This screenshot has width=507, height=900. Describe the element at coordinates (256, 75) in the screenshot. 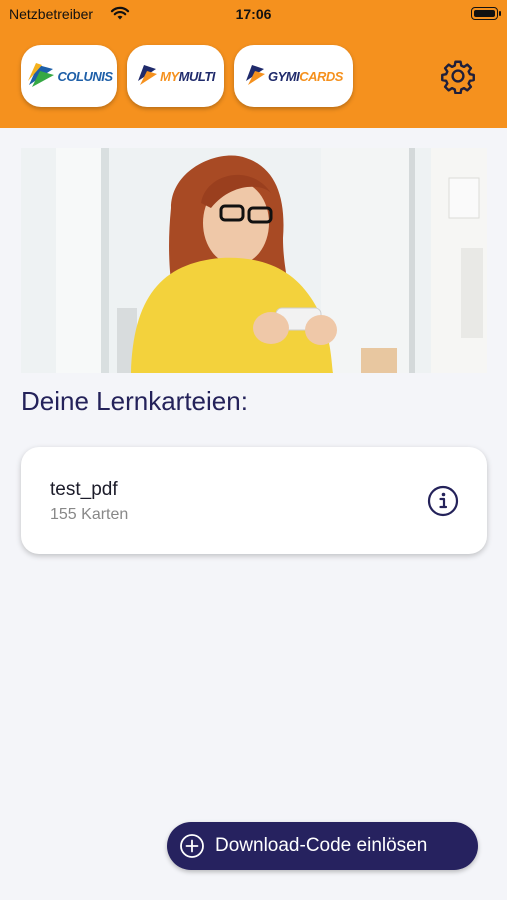

I see `gymicards-logo-icon` at that location.